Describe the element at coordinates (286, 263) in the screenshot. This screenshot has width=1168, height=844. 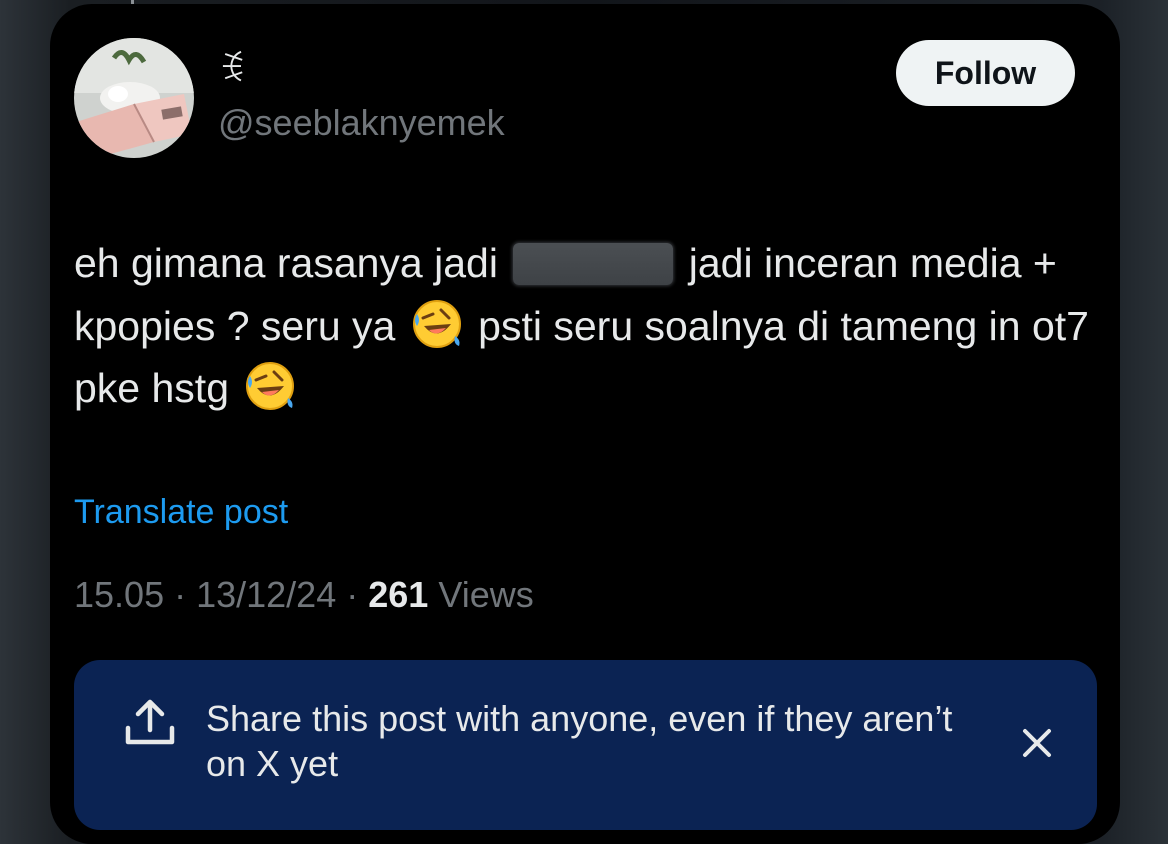
I see `post-text-part-1: eh gimana rasanya jadi` at that location.